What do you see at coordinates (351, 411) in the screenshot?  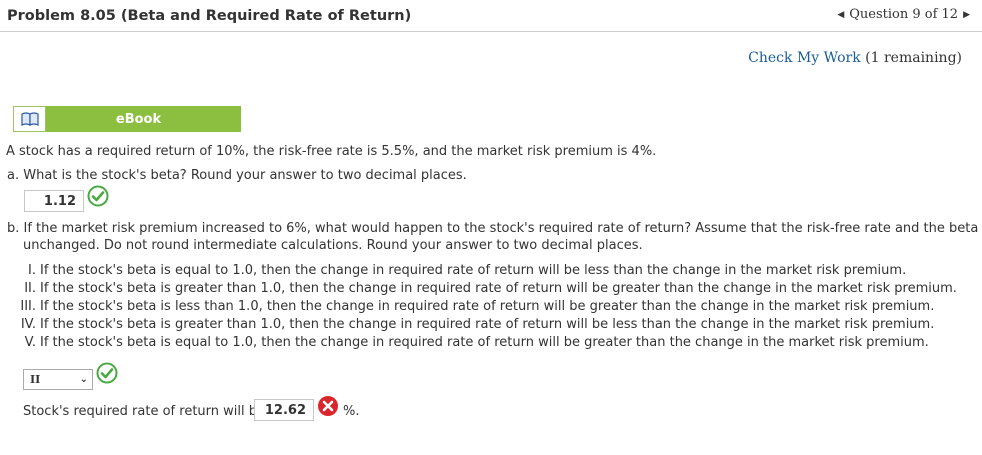 I see `percent-unit: %.` at bounding box center [351, 411].